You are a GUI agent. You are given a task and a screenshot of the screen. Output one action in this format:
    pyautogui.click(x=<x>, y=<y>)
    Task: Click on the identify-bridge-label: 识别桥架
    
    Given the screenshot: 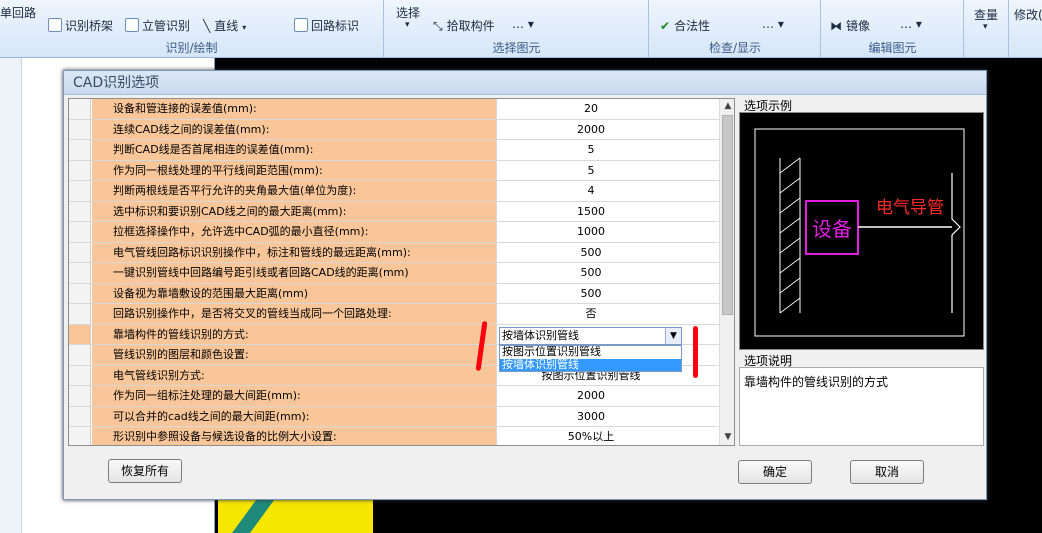 What is the action you would take?
    pyautogui.click(x=89, y=26)
    